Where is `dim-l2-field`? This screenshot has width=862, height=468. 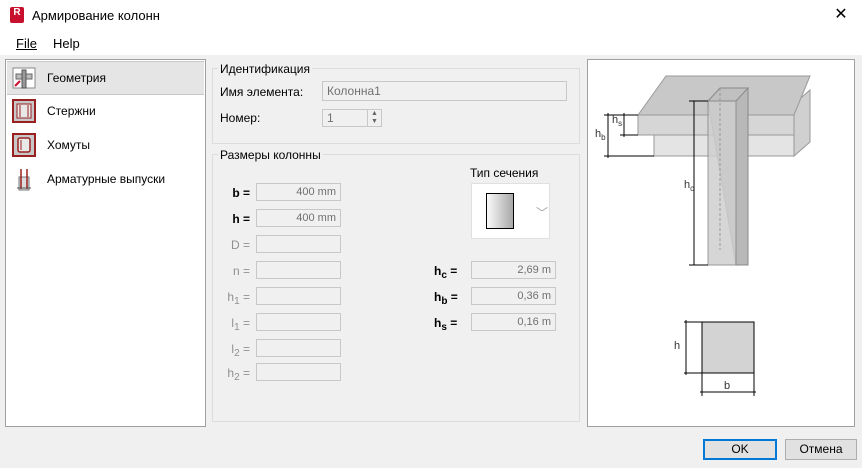 dim-l2-field is located at coordinates (298, 348).